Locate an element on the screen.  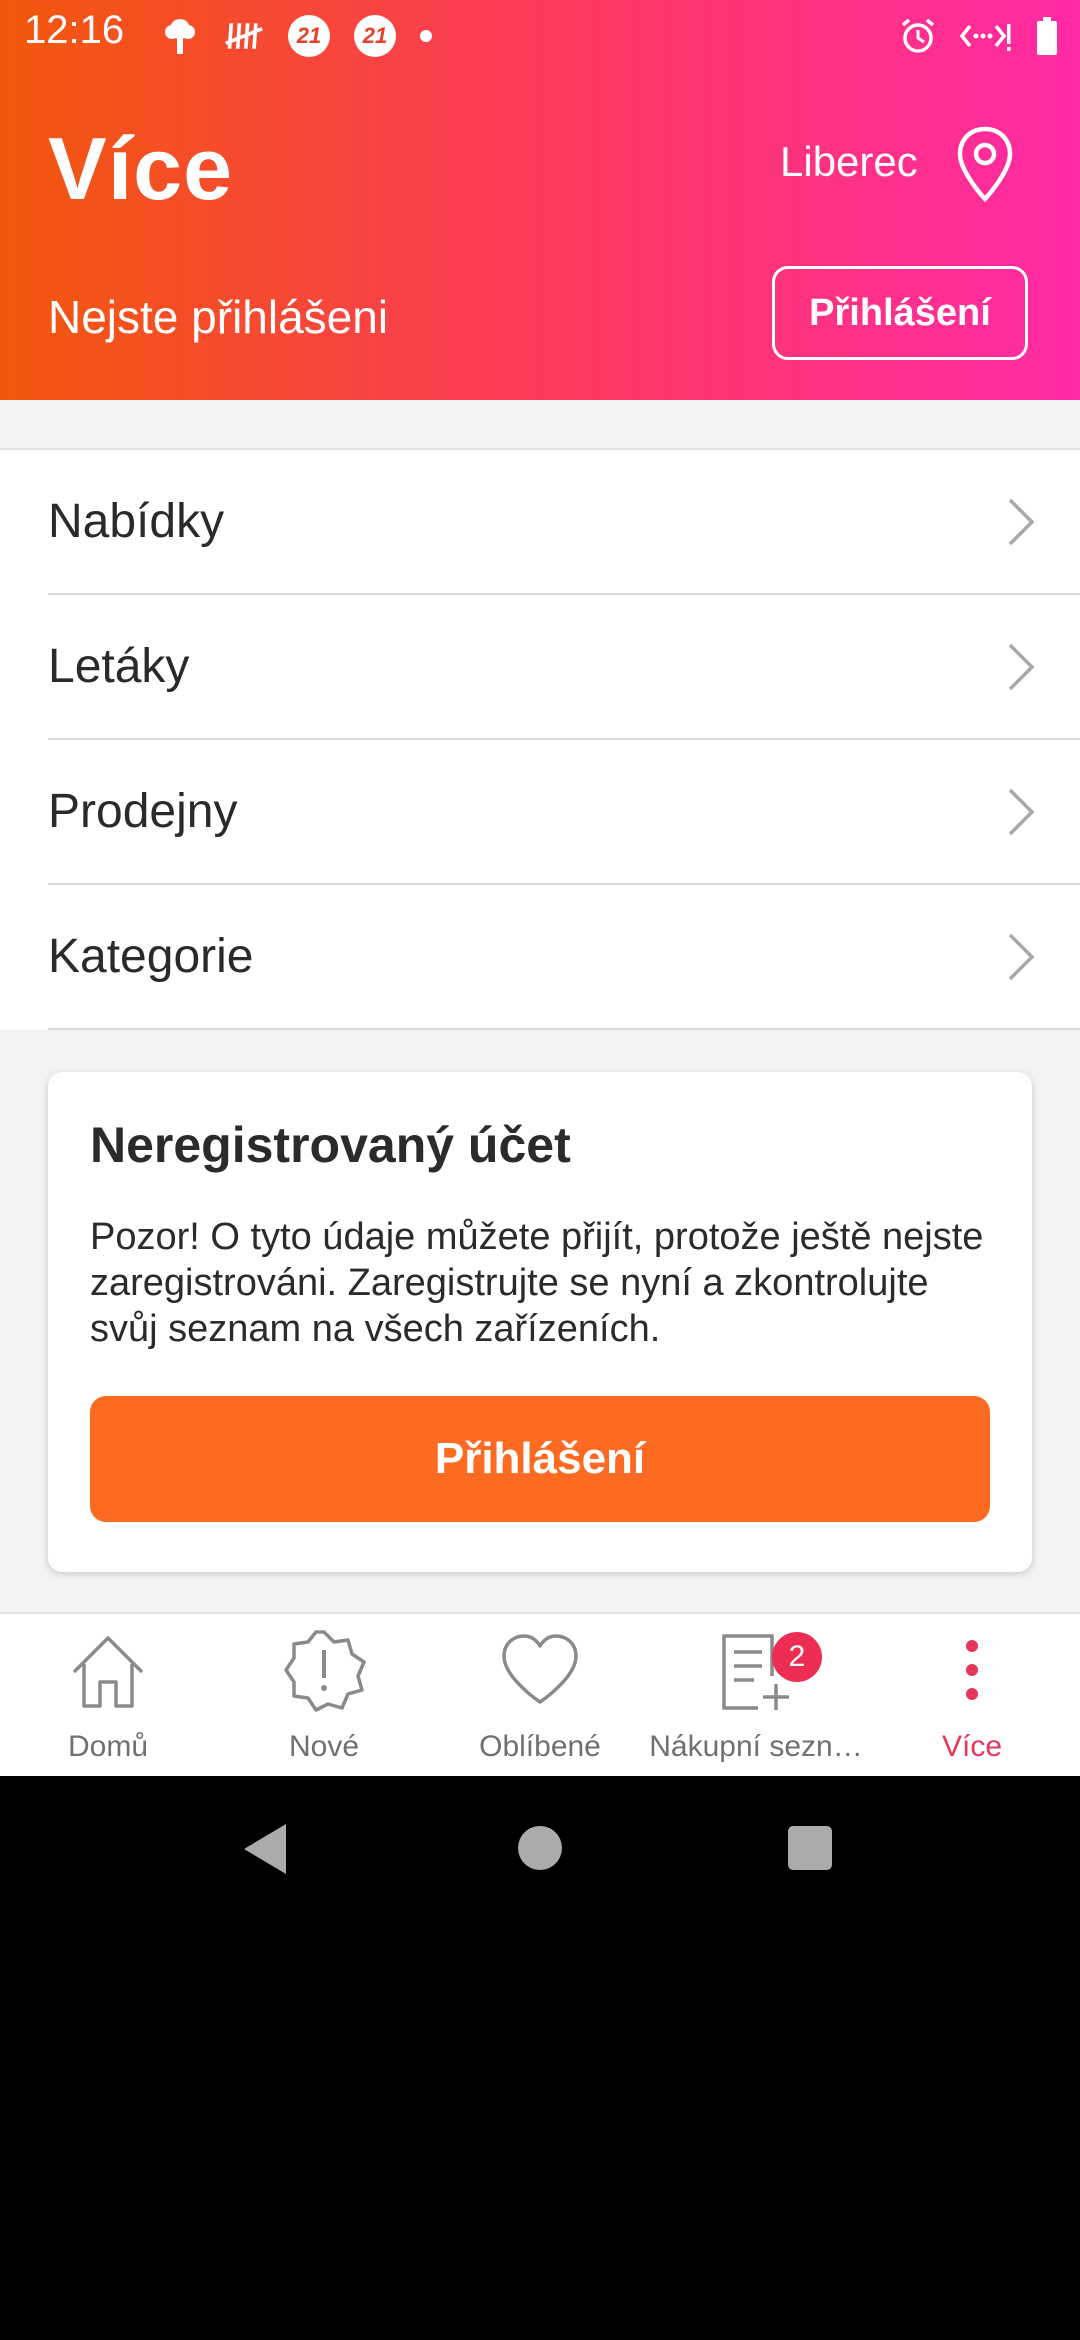
nav-item-favorites: Oblíbené is located at coordinates (540, 1696).